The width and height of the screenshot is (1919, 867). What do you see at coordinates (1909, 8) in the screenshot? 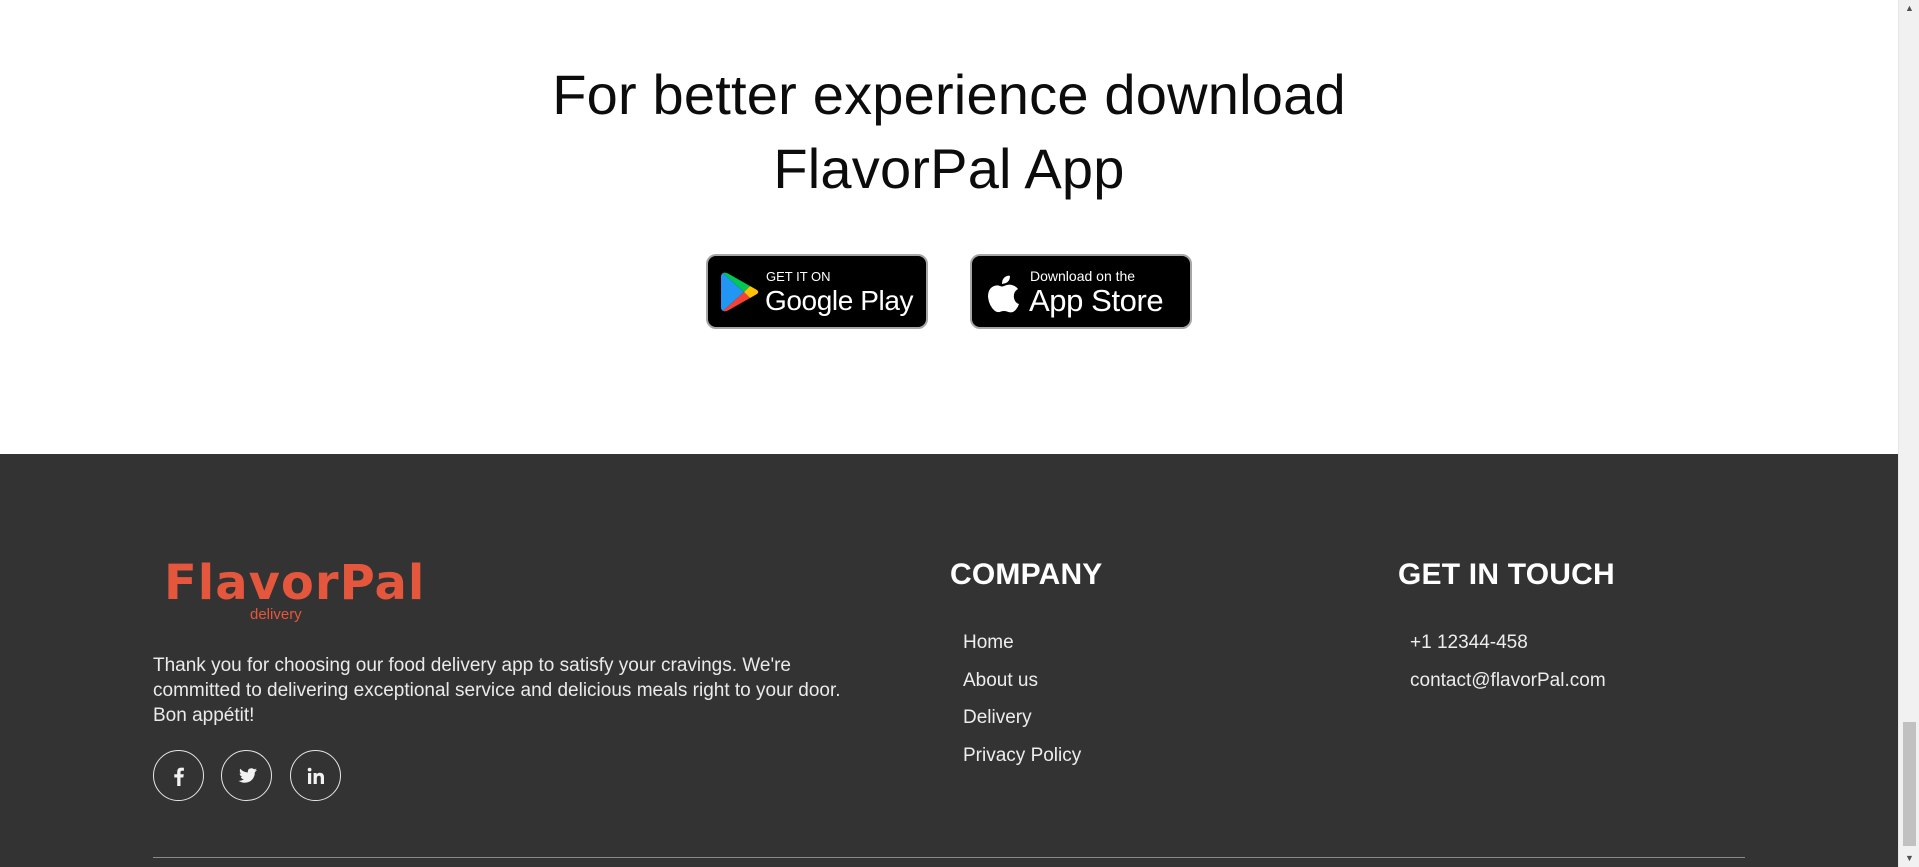
I see `scroll-up-arrow-icon: ▲` at bounding box center [1909, 8].